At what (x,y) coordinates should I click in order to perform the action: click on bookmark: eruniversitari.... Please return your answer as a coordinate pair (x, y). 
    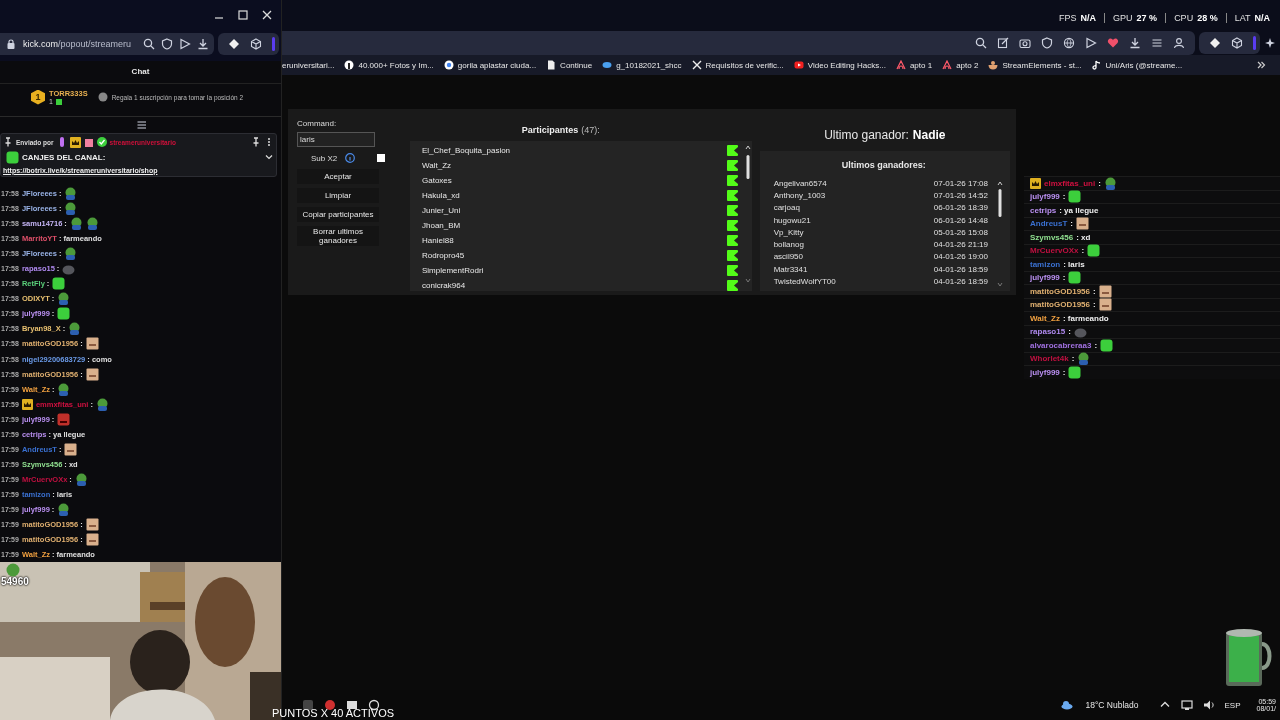
    Looking at the image, I should click on (308, 65).